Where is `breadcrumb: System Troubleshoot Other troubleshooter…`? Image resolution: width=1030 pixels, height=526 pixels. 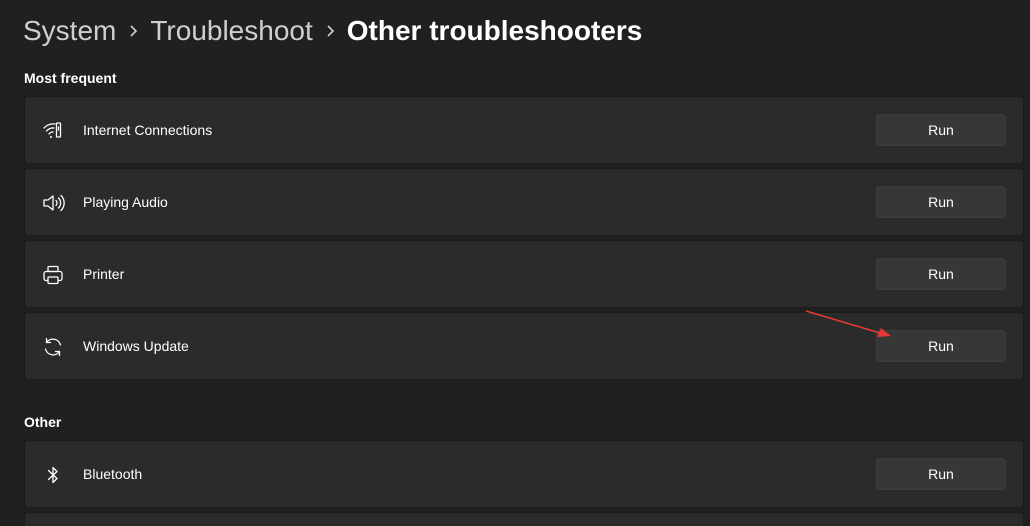
breadcrumb: System Troubleshoot Other troubleshooter… is located at coordinates (332, 31).